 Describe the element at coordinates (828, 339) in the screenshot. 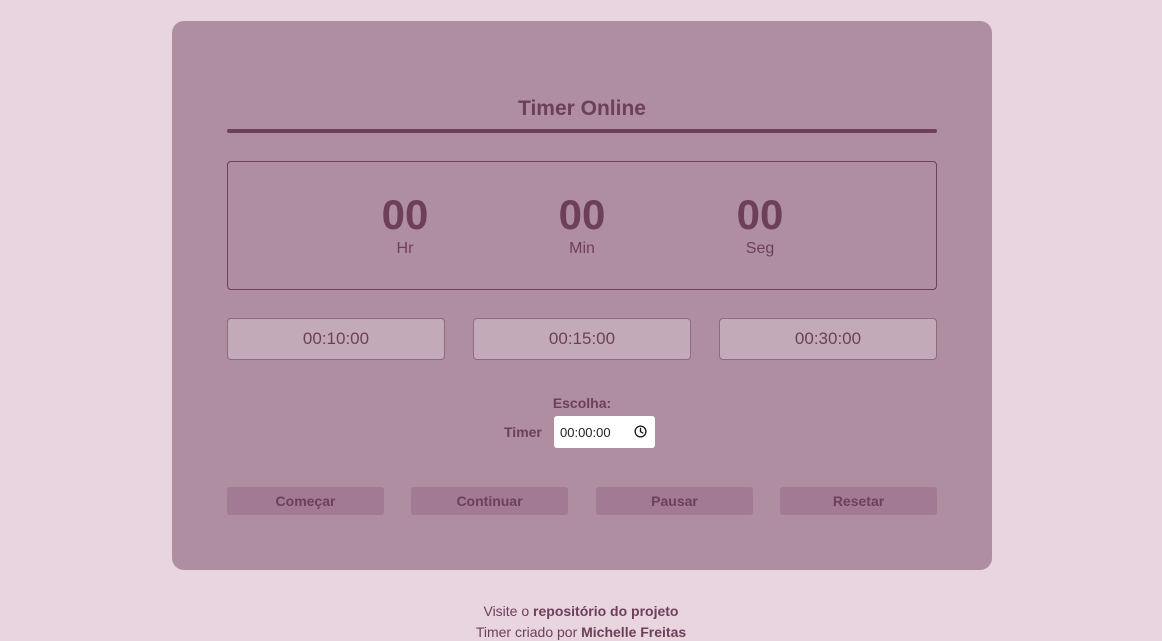

I see `preset-30min-button: 00:30:00` at that location.